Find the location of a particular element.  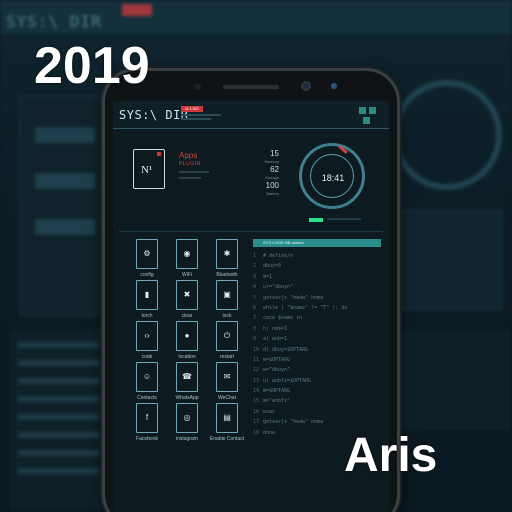

app-tile-label: location is located at coordinates (187, 357).